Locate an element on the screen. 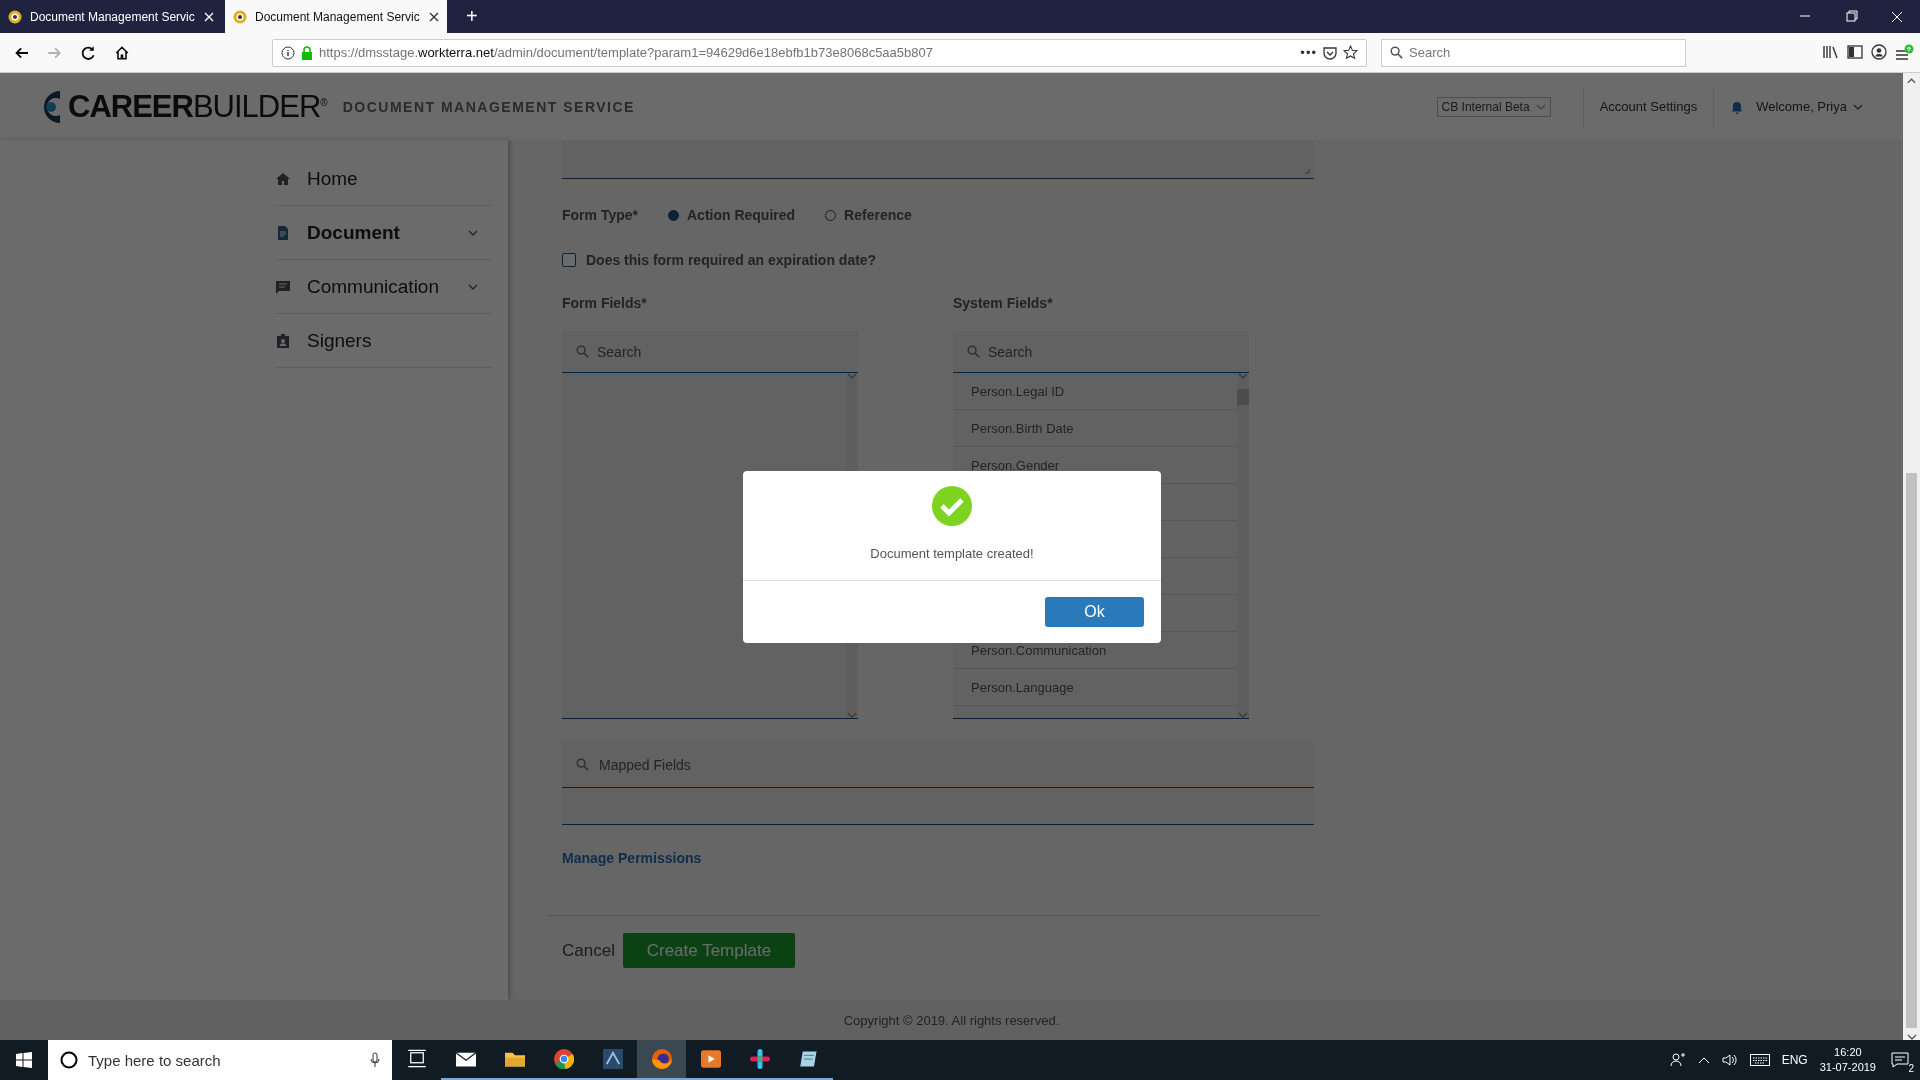  brand-logo: CAREERBUILDER$^{®}$ is located at coordinates (197, 106).